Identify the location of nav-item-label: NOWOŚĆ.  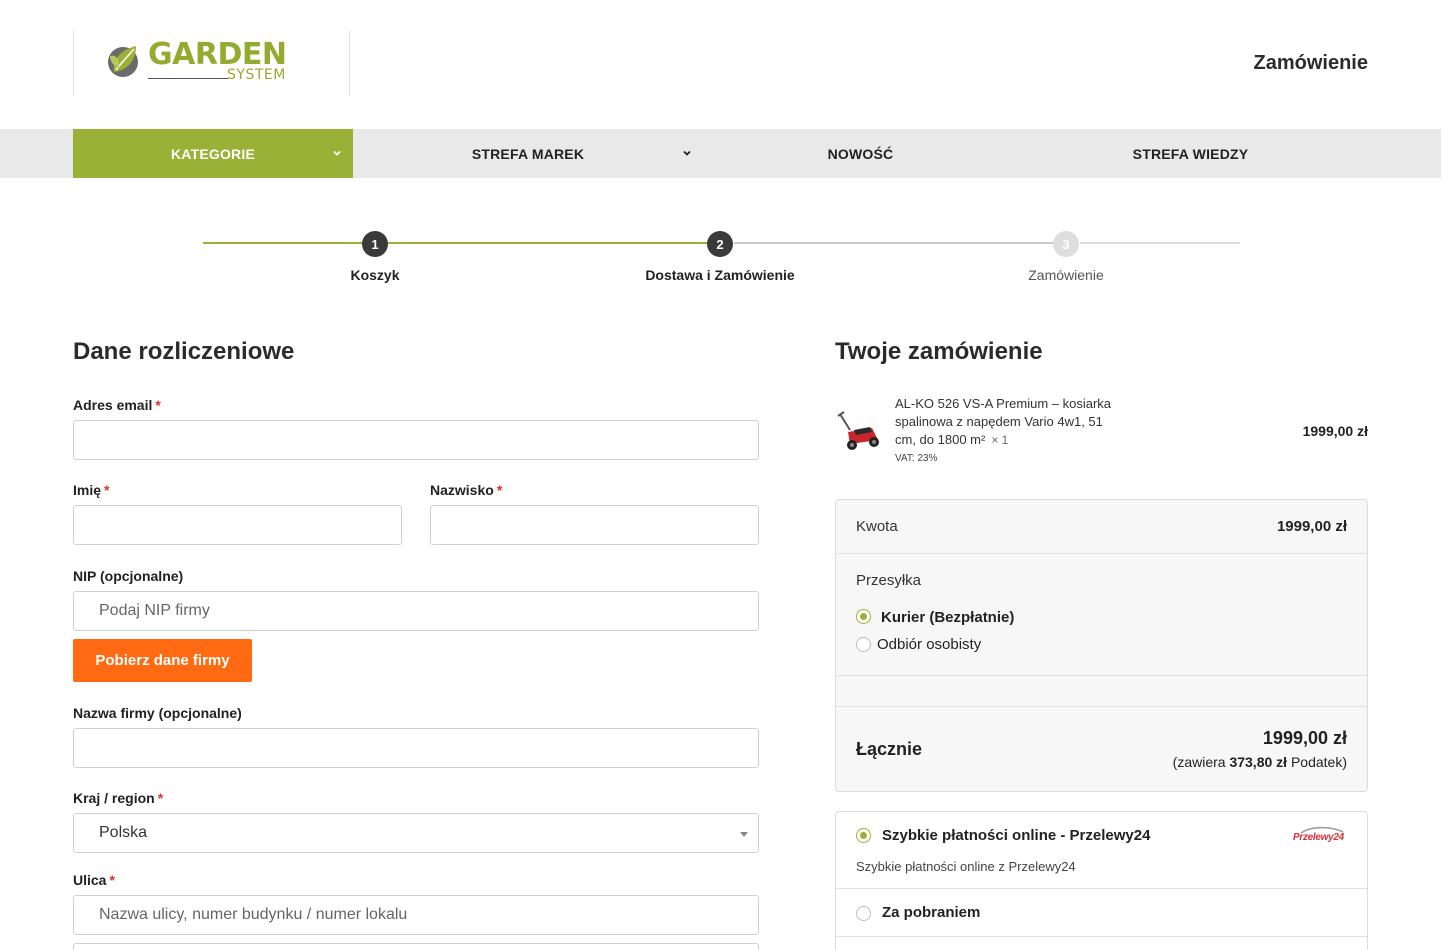
(860, 153).